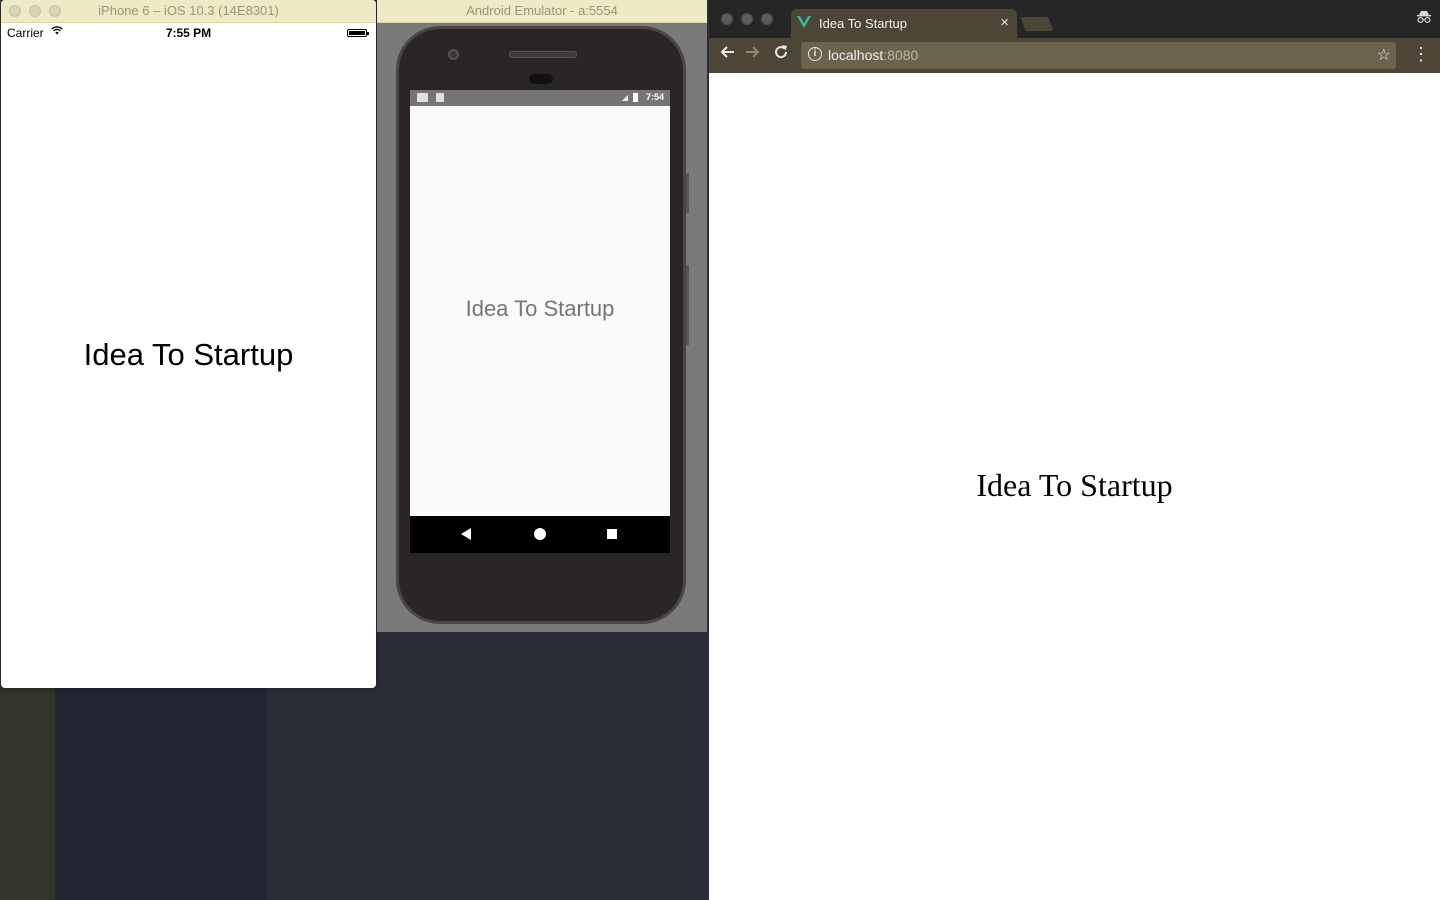 Image resolution: width=1440 pixels, height=900 pixels. Describe the element at coordinates (466, 534) in the screenshot. I see `back-icon` at that location.